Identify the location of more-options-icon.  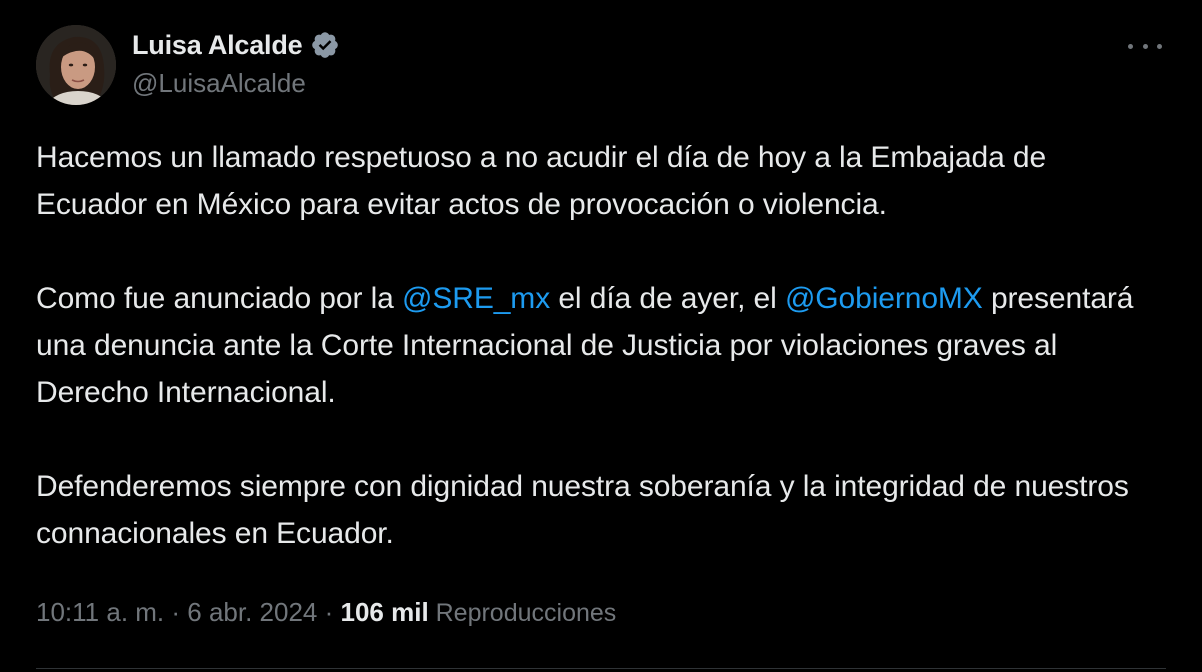
(1145, 46).